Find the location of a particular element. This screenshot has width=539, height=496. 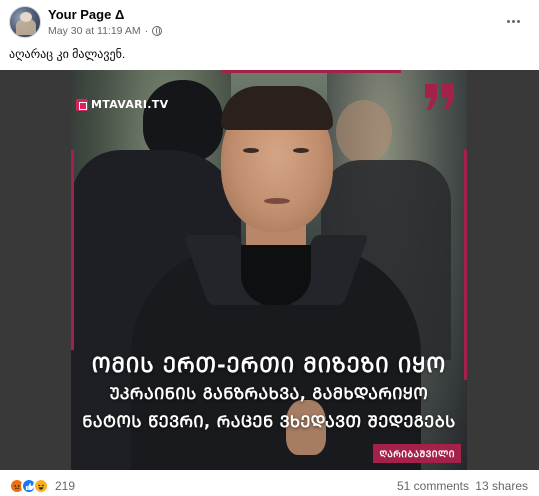

accent-bar-right is located at coordinates (465, 265).